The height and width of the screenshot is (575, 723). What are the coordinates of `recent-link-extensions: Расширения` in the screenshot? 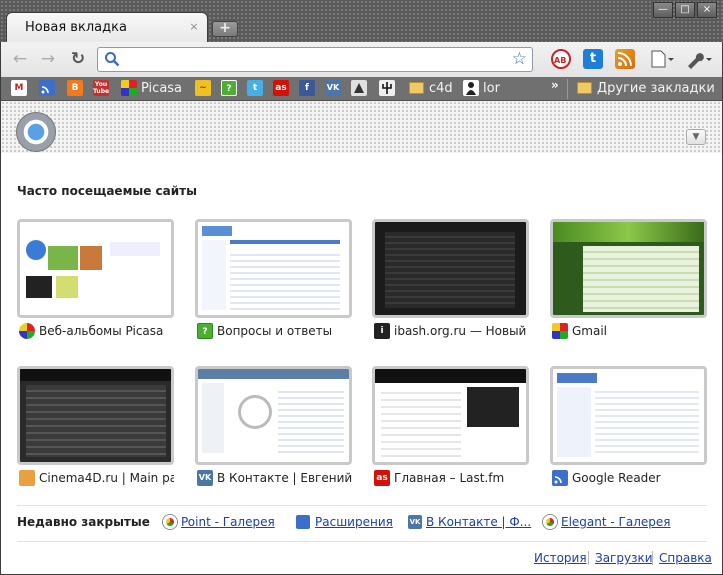 It's located at (354, 522).